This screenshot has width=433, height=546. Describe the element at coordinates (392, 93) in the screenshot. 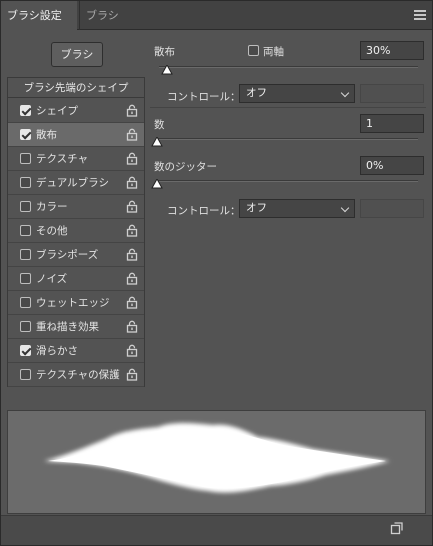

I see `scatter-control-aux-field` at that location.